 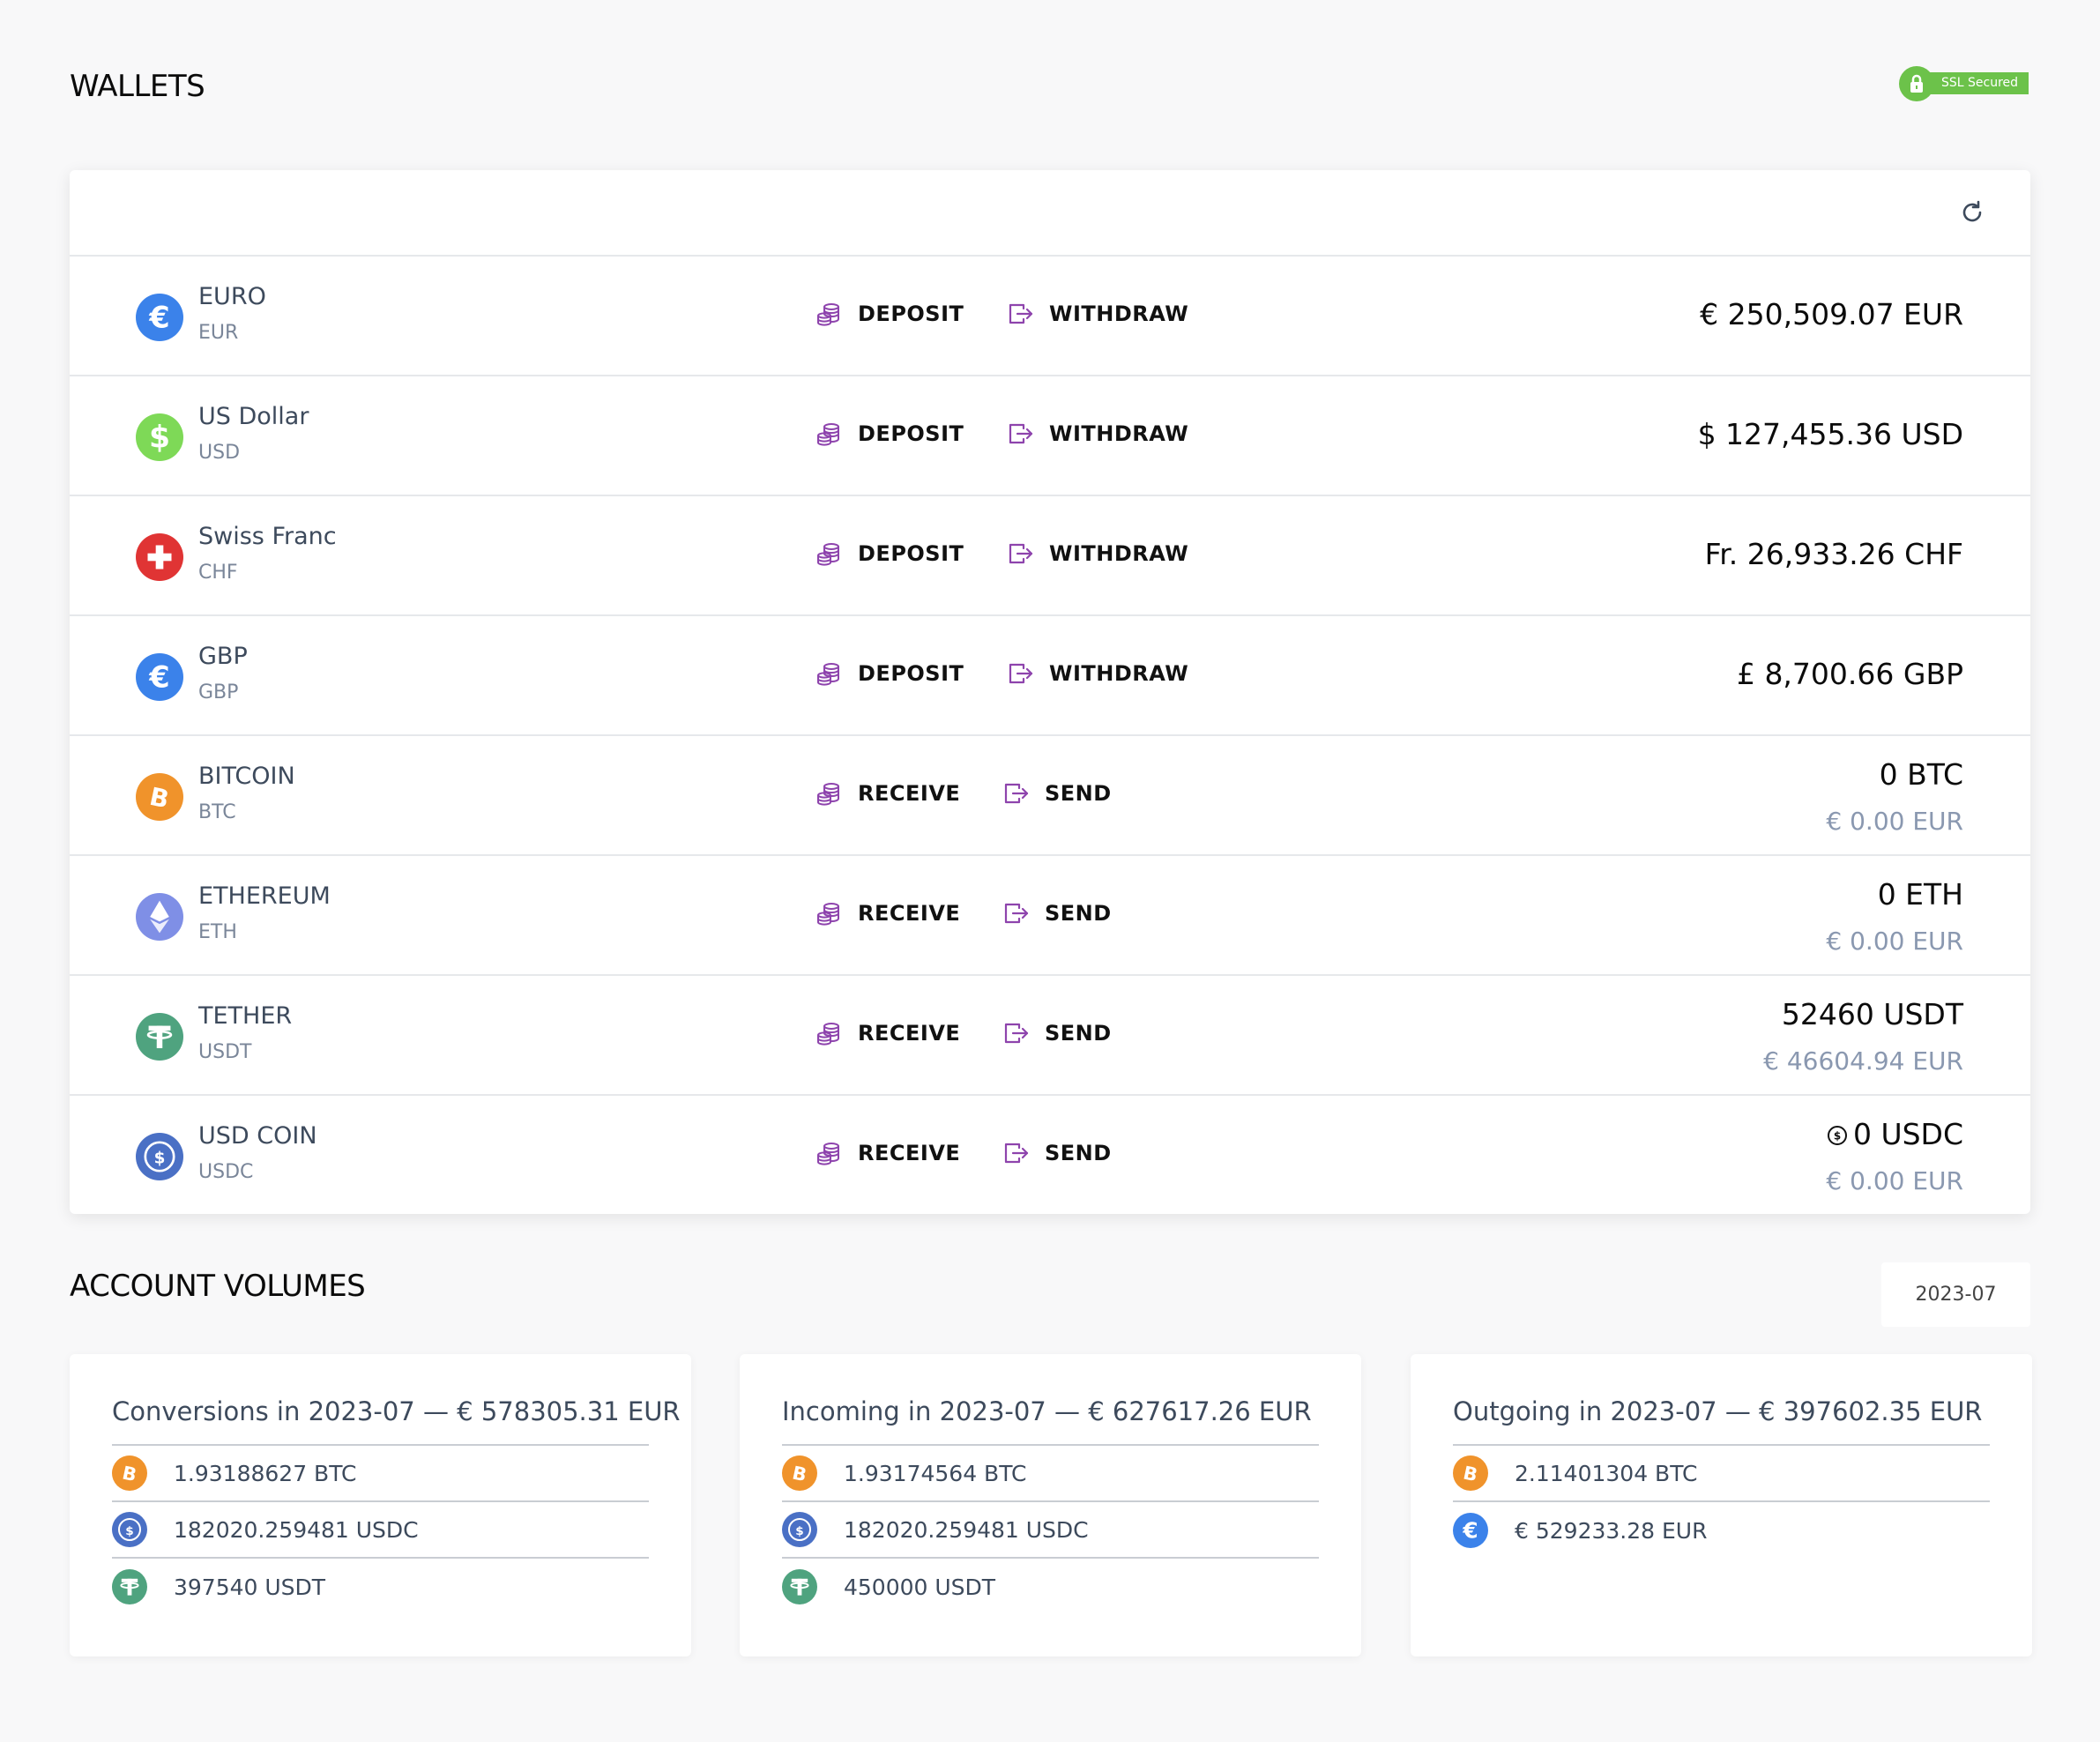 What do you see at coordinates (137, 86) in the screenshot?
I see `wallets-title: WALLETS` at bounding box center [137, 86].